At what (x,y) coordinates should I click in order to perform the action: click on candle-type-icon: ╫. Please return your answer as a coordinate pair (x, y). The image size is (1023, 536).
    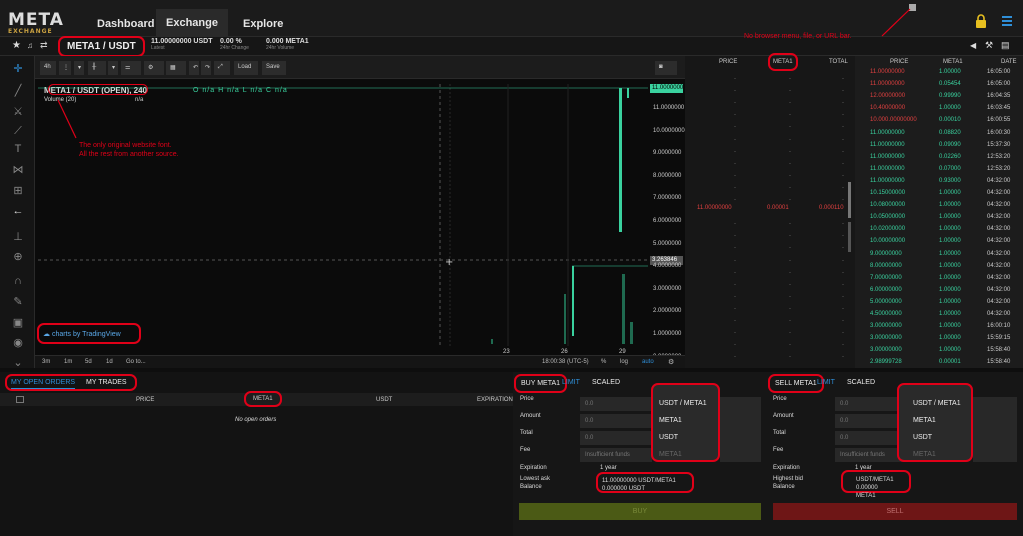
    Looking at the image, I should click on (97, 68).